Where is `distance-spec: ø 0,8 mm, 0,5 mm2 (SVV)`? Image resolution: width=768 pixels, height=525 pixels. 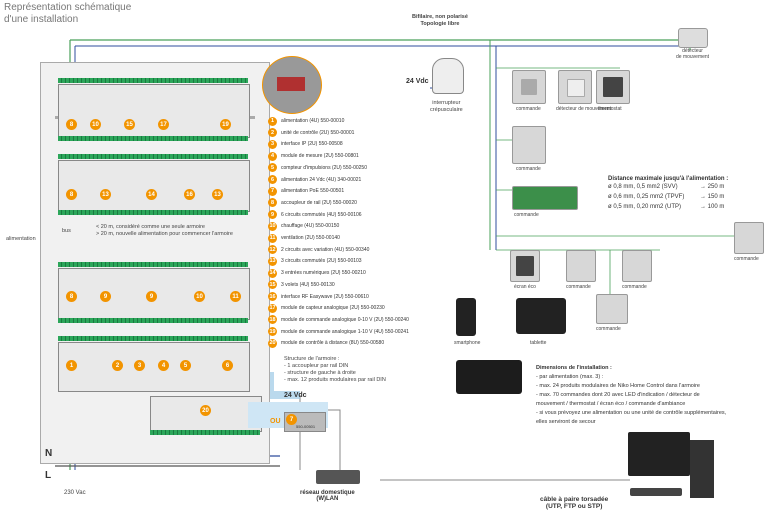 distance-spec: ø 0,8 mm, 0,5 mm2 (SVV) is located at coordinates (643, 187).